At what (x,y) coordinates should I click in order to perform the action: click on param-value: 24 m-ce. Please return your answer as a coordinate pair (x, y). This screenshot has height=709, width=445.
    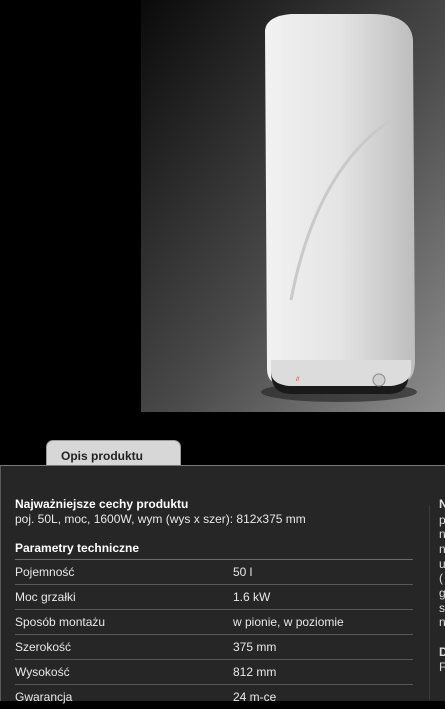
    Looking at the image, I should click on (255, 697).